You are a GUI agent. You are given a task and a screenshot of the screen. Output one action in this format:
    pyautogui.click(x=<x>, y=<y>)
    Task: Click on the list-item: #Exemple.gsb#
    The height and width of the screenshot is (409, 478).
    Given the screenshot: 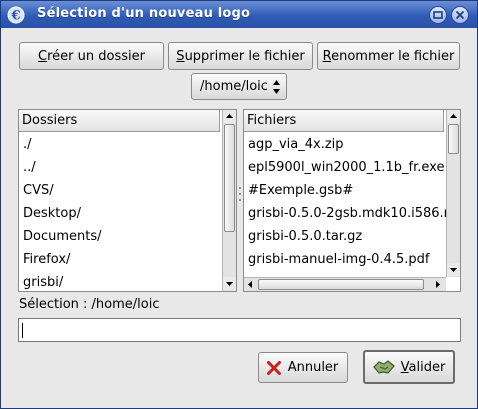 What is the action you would take?
    pyautogui.click(x=300, y=190)
    